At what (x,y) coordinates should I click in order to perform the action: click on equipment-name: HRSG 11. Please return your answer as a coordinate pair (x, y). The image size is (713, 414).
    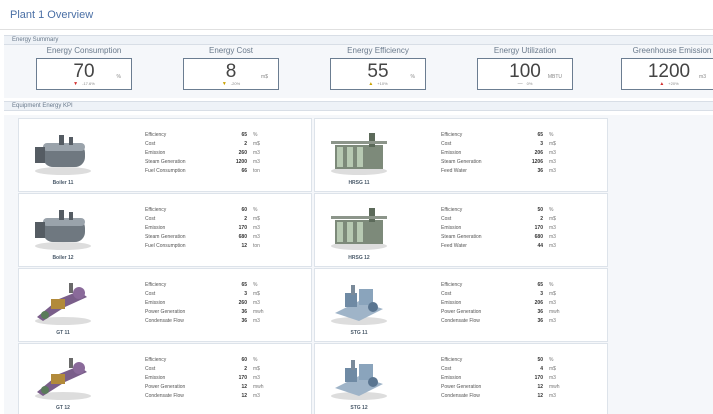
    Looking at the image, I should click on (359, 183).